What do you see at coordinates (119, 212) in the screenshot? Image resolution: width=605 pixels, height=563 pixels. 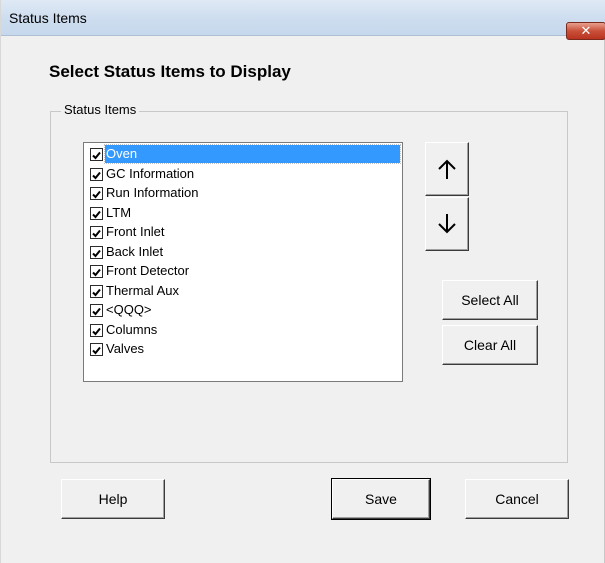 I see `list-item-label: LTM` at bounding box center [119, 212].